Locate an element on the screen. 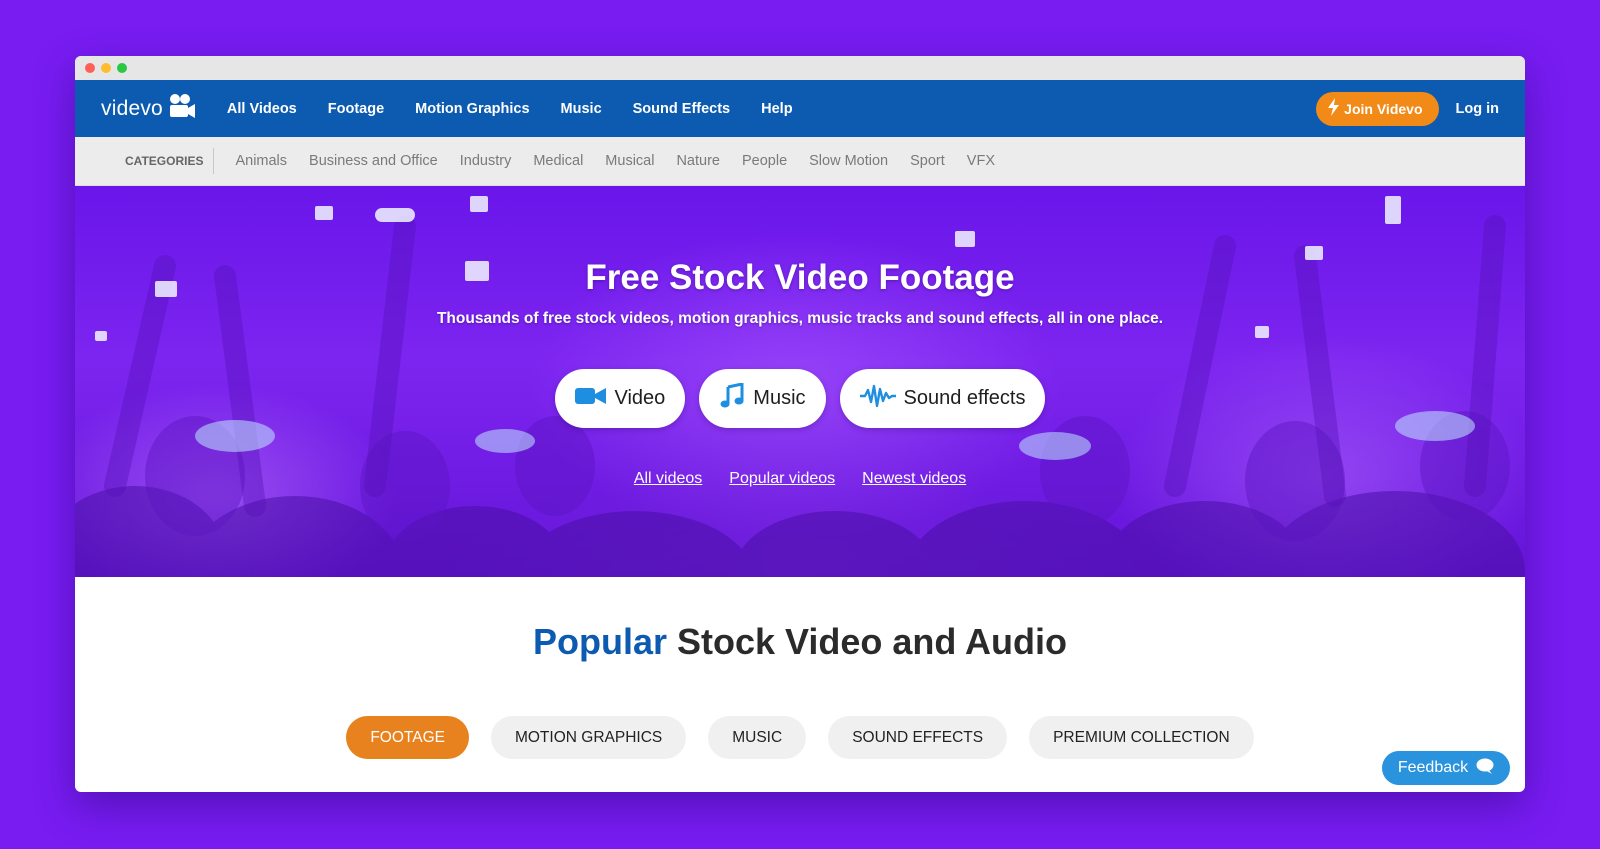  category-slow-motion: Slow Motion is located at coordinates (848, 161).